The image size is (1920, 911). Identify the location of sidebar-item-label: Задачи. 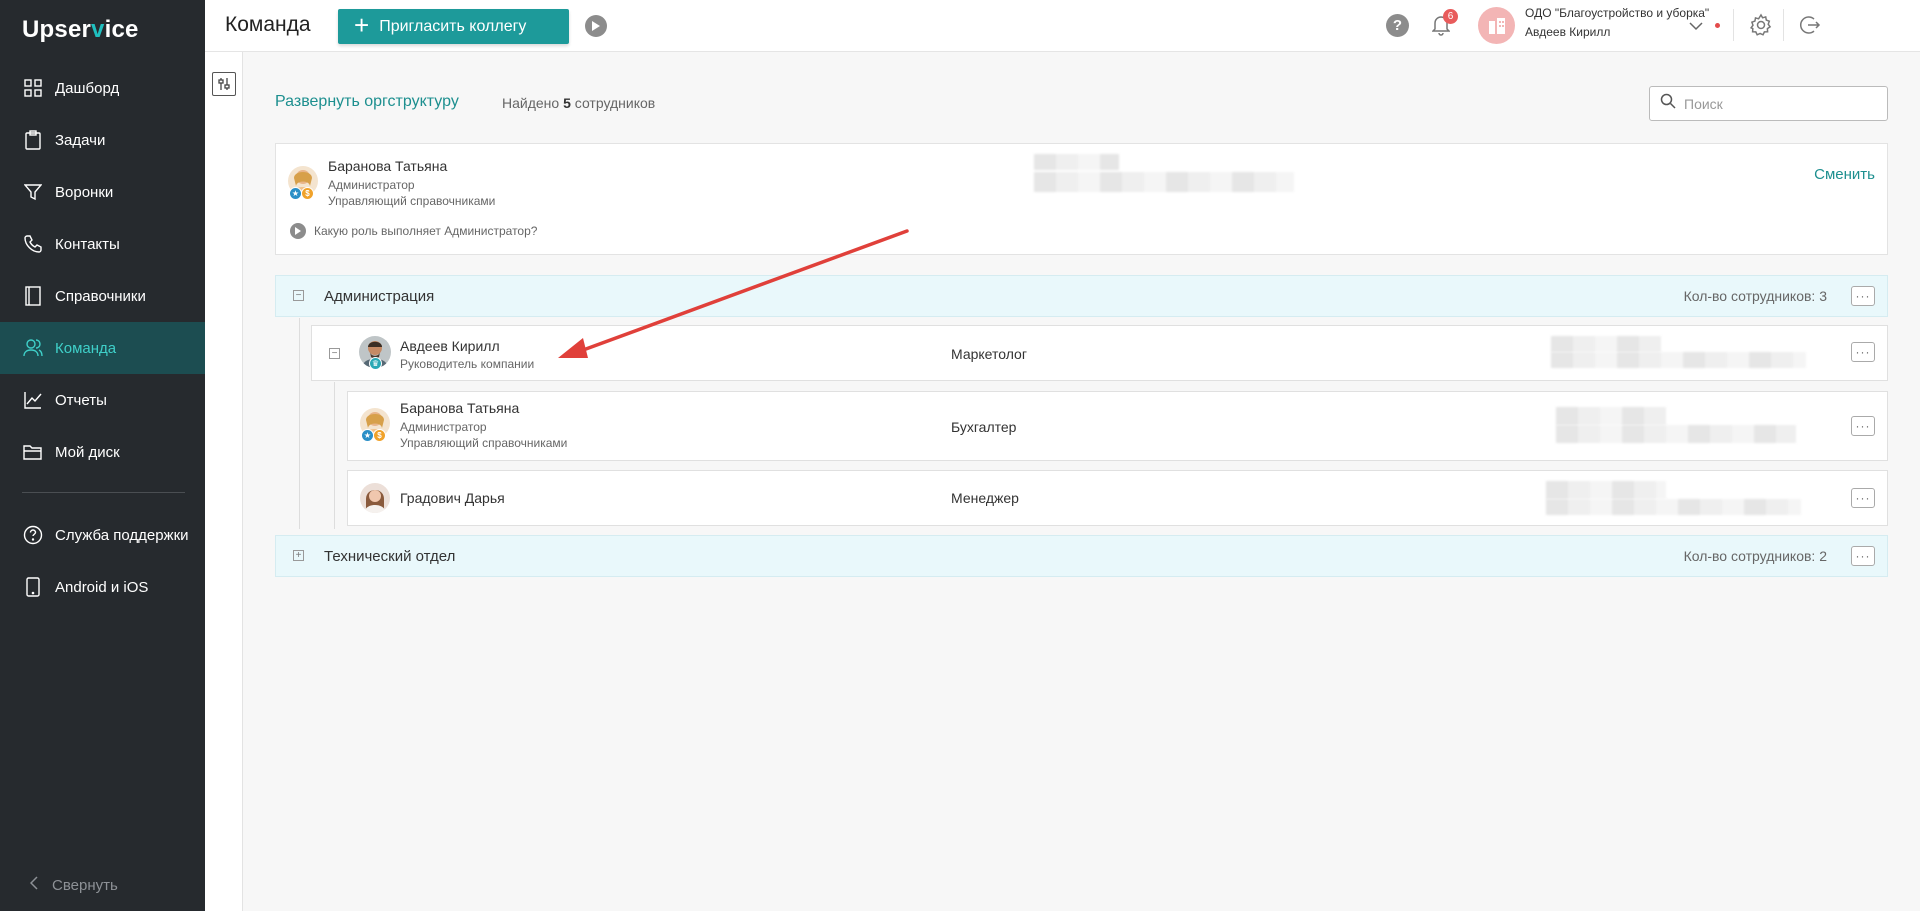
(80, 140).